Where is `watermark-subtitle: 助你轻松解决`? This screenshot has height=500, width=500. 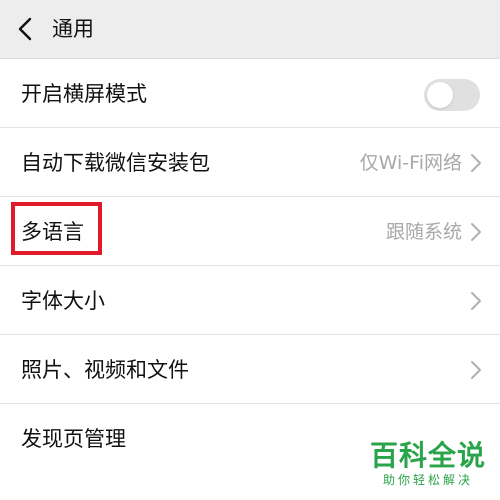 watermark-subtitle: 助你轻松解决 is located at coordinates (427, 480).